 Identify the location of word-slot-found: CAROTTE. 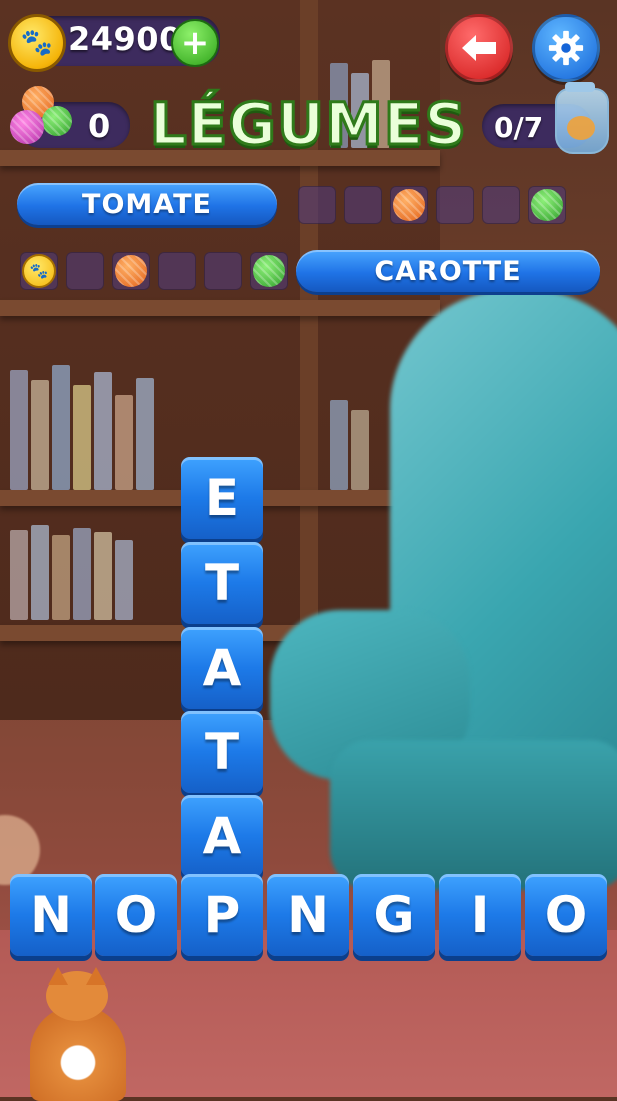
(448, 271).